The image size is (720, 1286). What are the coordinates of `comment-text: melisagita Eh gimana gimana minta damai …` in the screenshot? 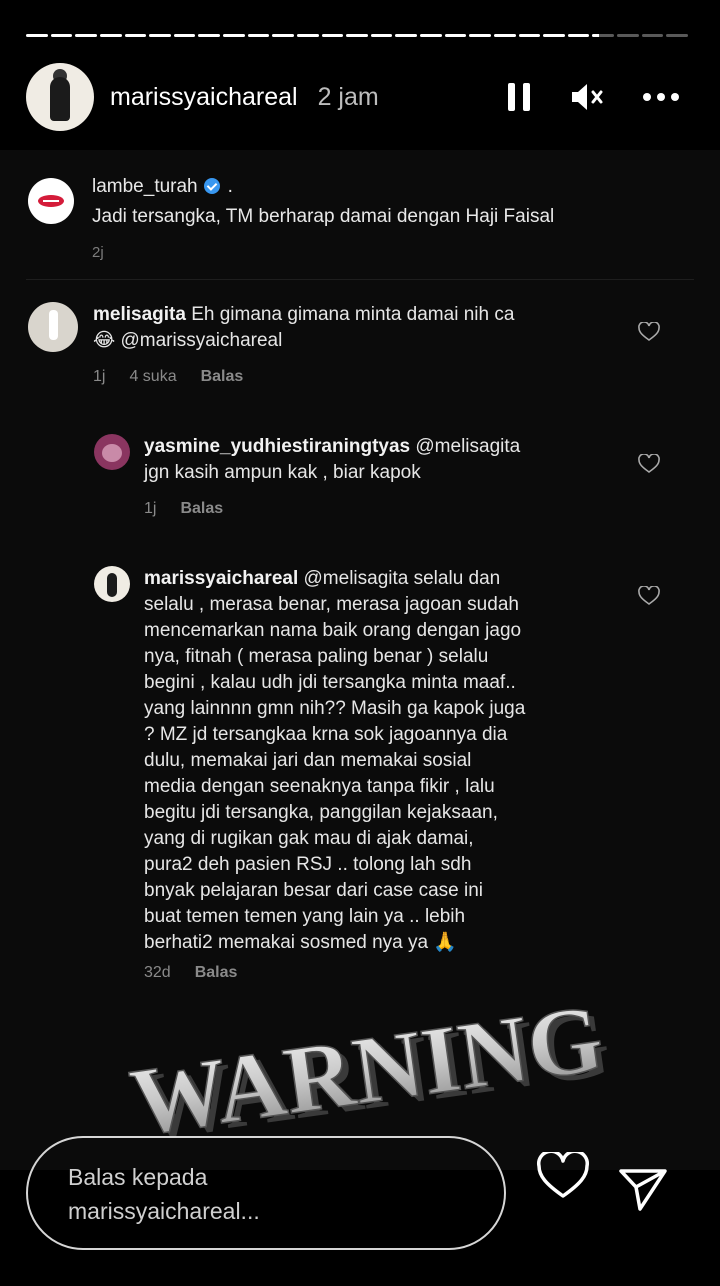 It's located at (304, 327).